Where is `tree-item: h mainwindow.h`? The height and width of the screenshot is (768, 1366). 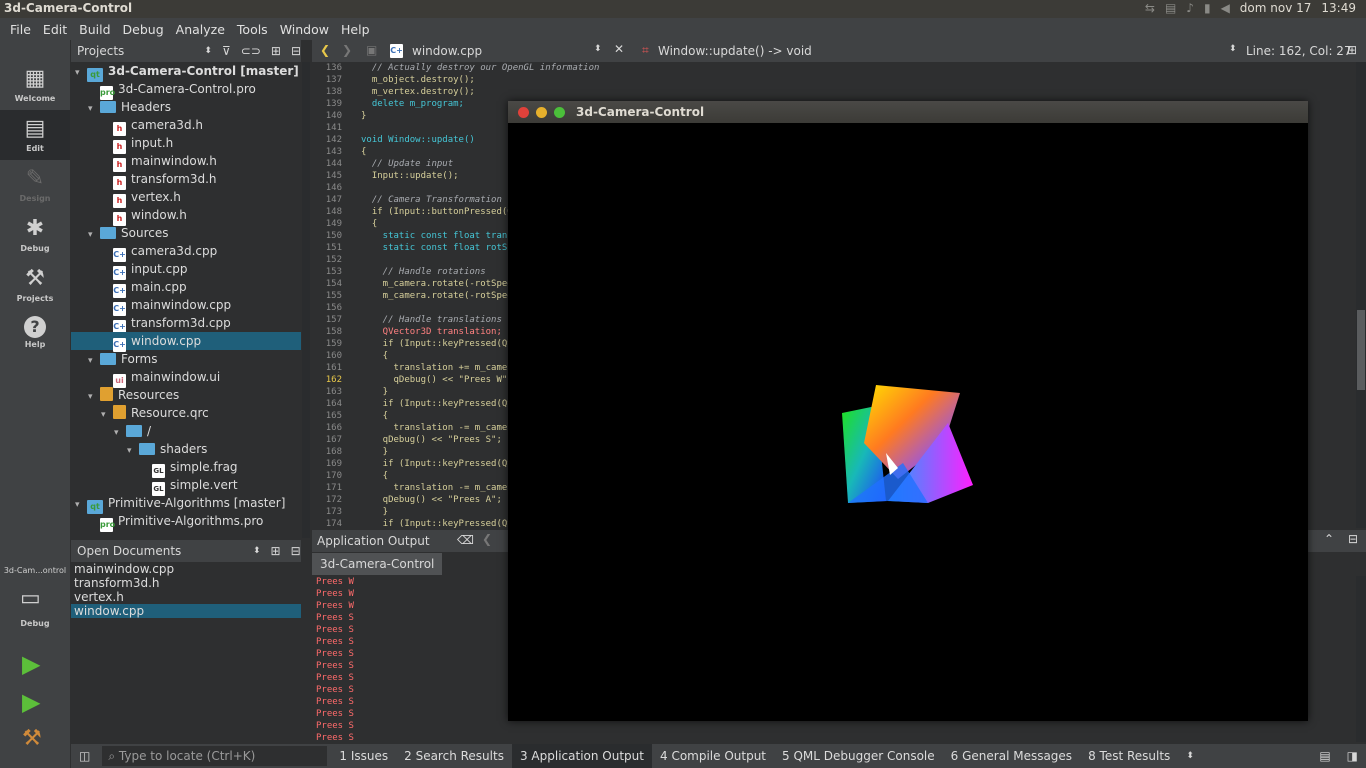
tree-item: h mainwindow.h is located at coordinates (159, 162).